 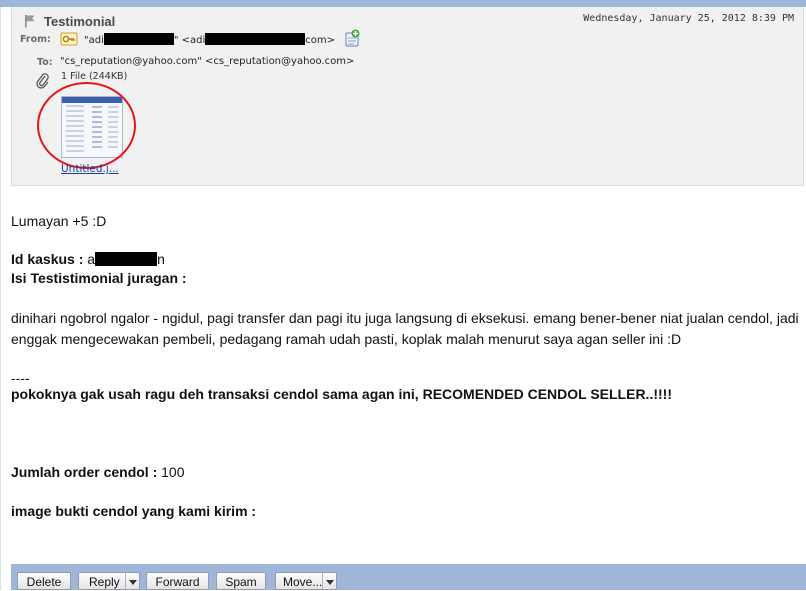 What do you see at coordinates (45, 62) in the screenshot?
I see `to-label: To:` at bounding box center [45, 62].